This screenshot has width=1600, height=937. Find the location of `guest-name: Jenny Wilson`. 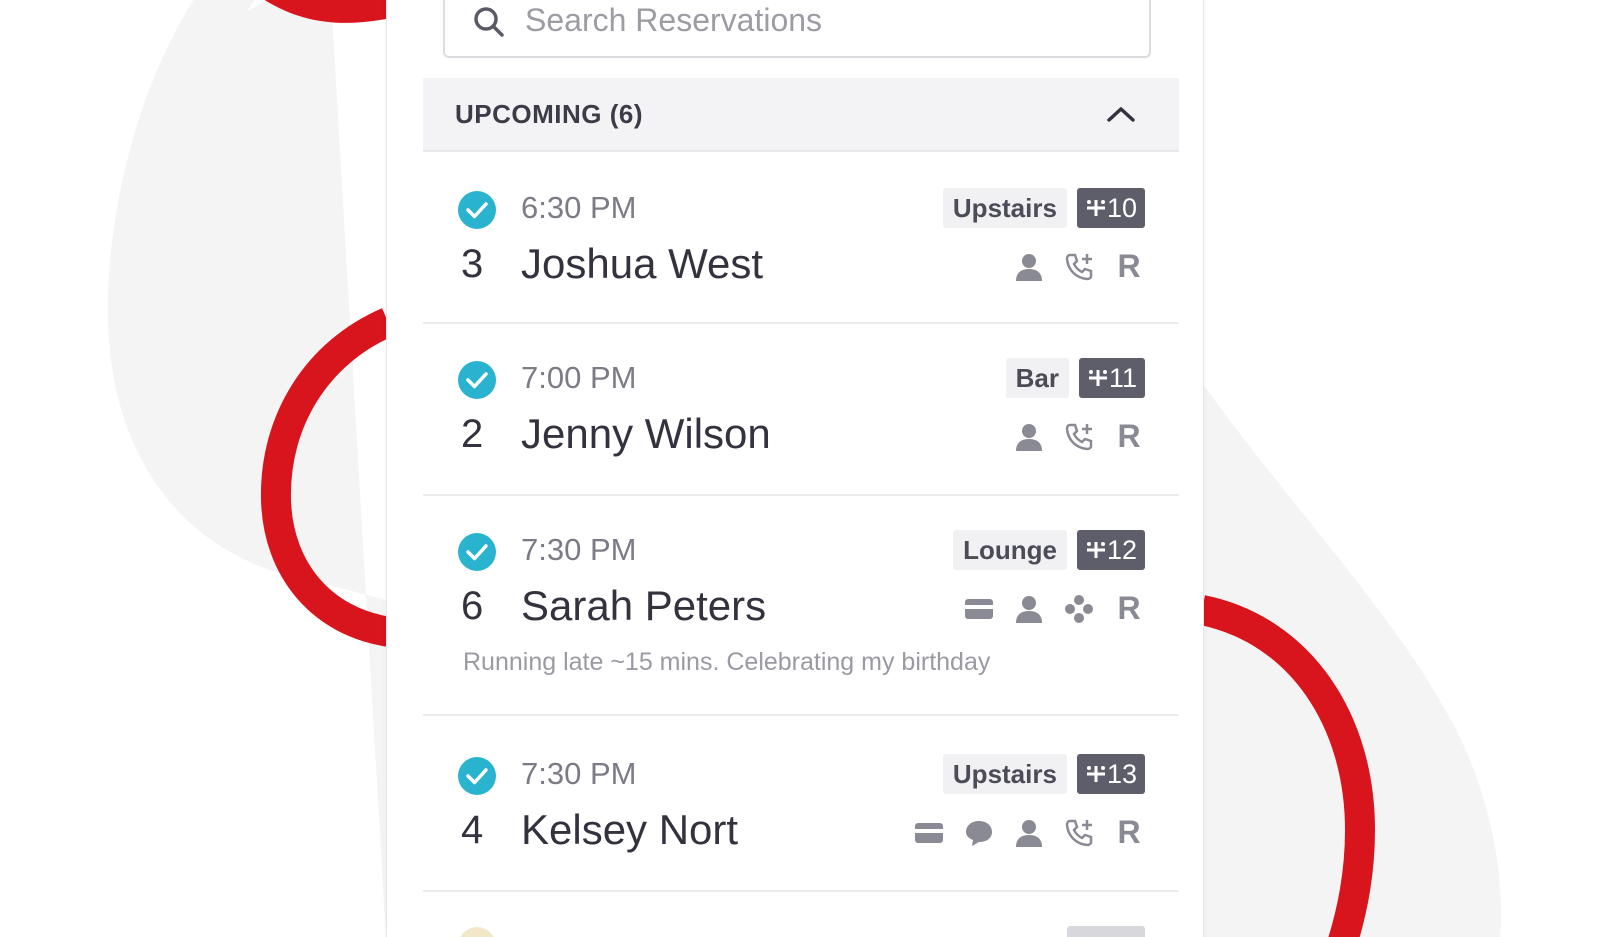

guest-name: Jenny Wilson is located at coordinates (646, 433).